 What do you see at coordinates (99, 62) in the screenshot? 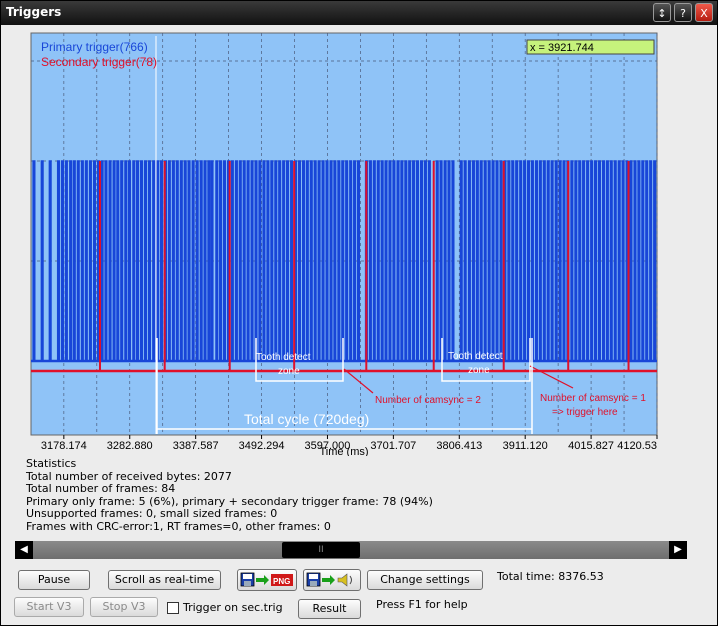
I see `legend-secondary: Secondary trigger(78)` at bounding box center [99, 62].